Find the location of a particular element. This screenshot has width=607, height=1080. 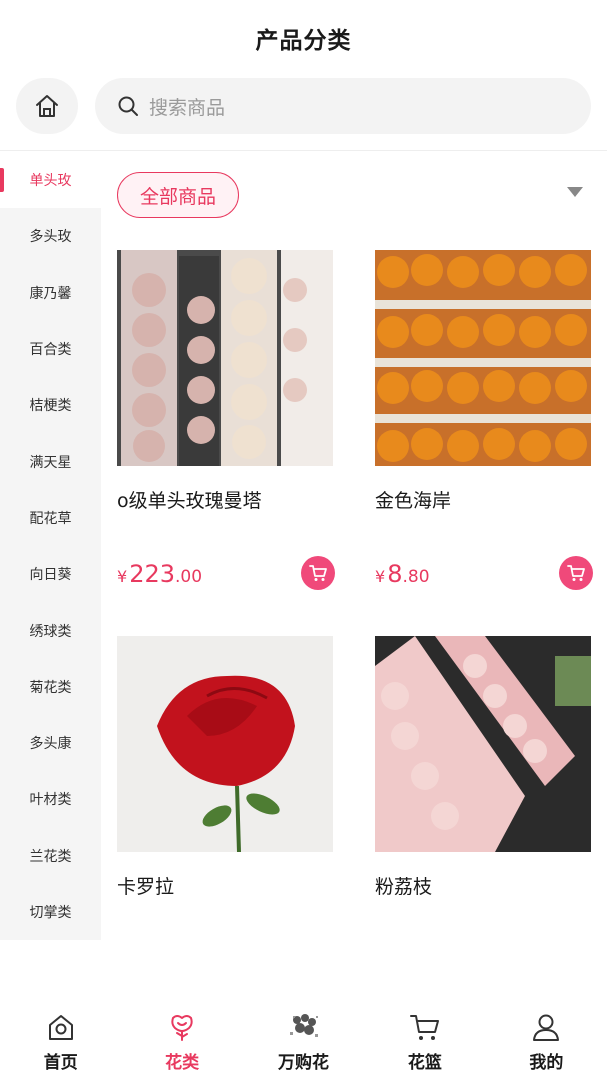

sidebar-item-label: 切掌类 is located at coordinates (50, 913).